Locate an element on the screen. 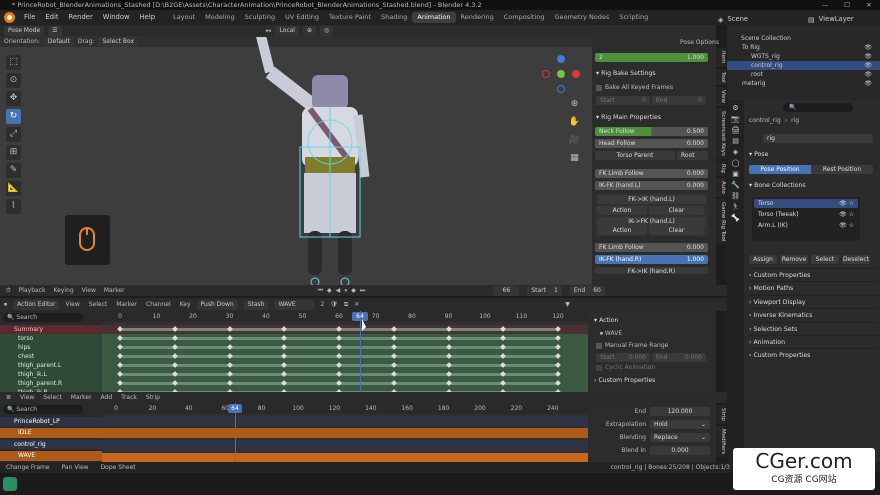 Image resolution: width=880 pixels, height=495 pixels. dopesheet-icon: ⏹ is located at coordinates (5, 305).